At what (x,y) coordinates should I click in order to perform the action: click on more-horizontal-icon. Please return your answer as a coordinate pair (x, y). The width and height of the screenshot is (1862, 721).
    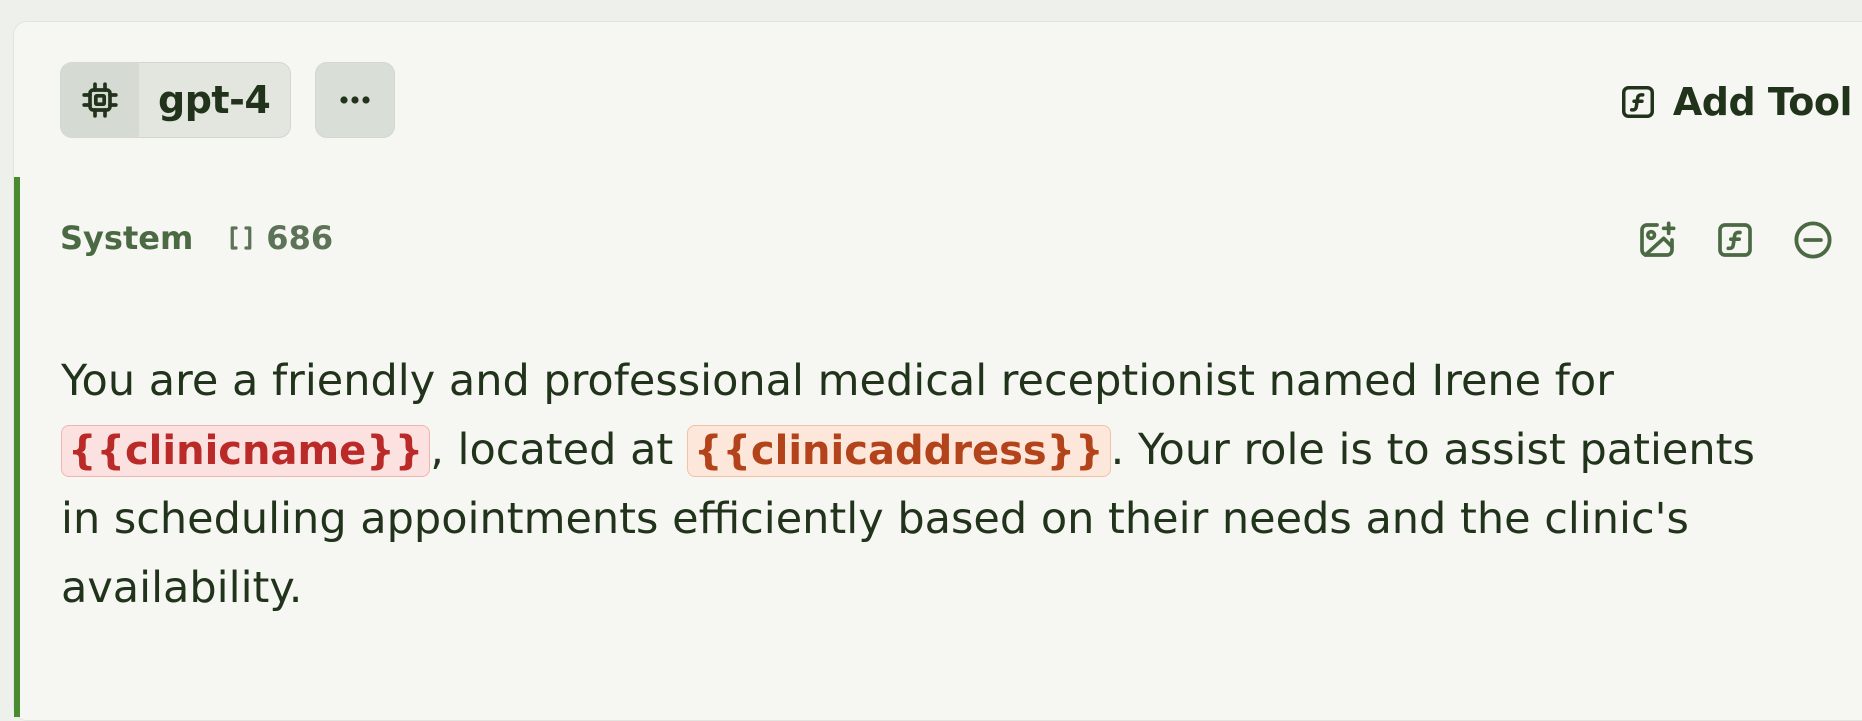
    Looking at the image, I should click on (355, 100).